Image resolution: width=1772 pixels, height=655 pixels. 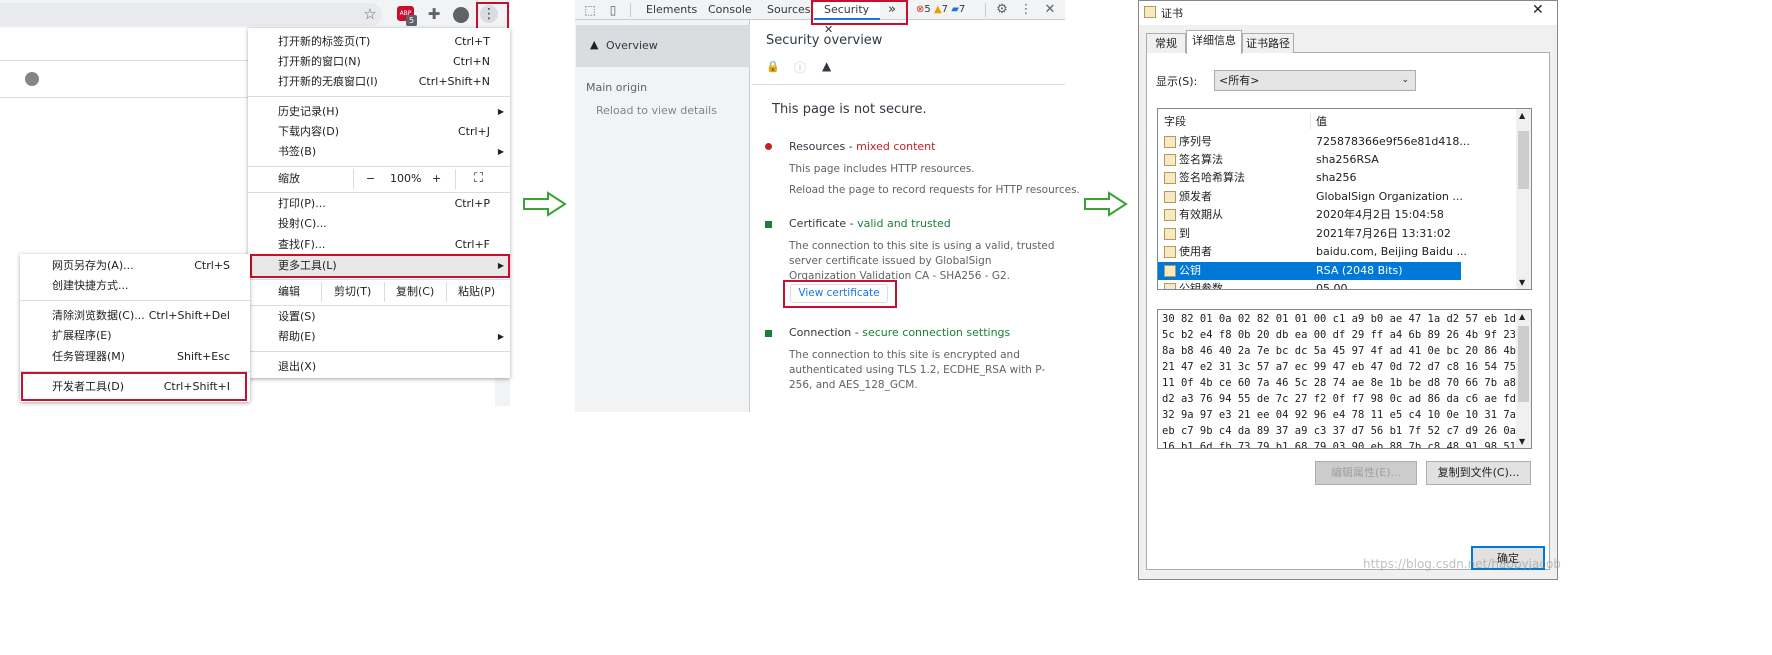 I want to click on menu-item-edit: 编辑 剪切(T) 复制(C) 粘贴(P), so click(x=379, y=292).